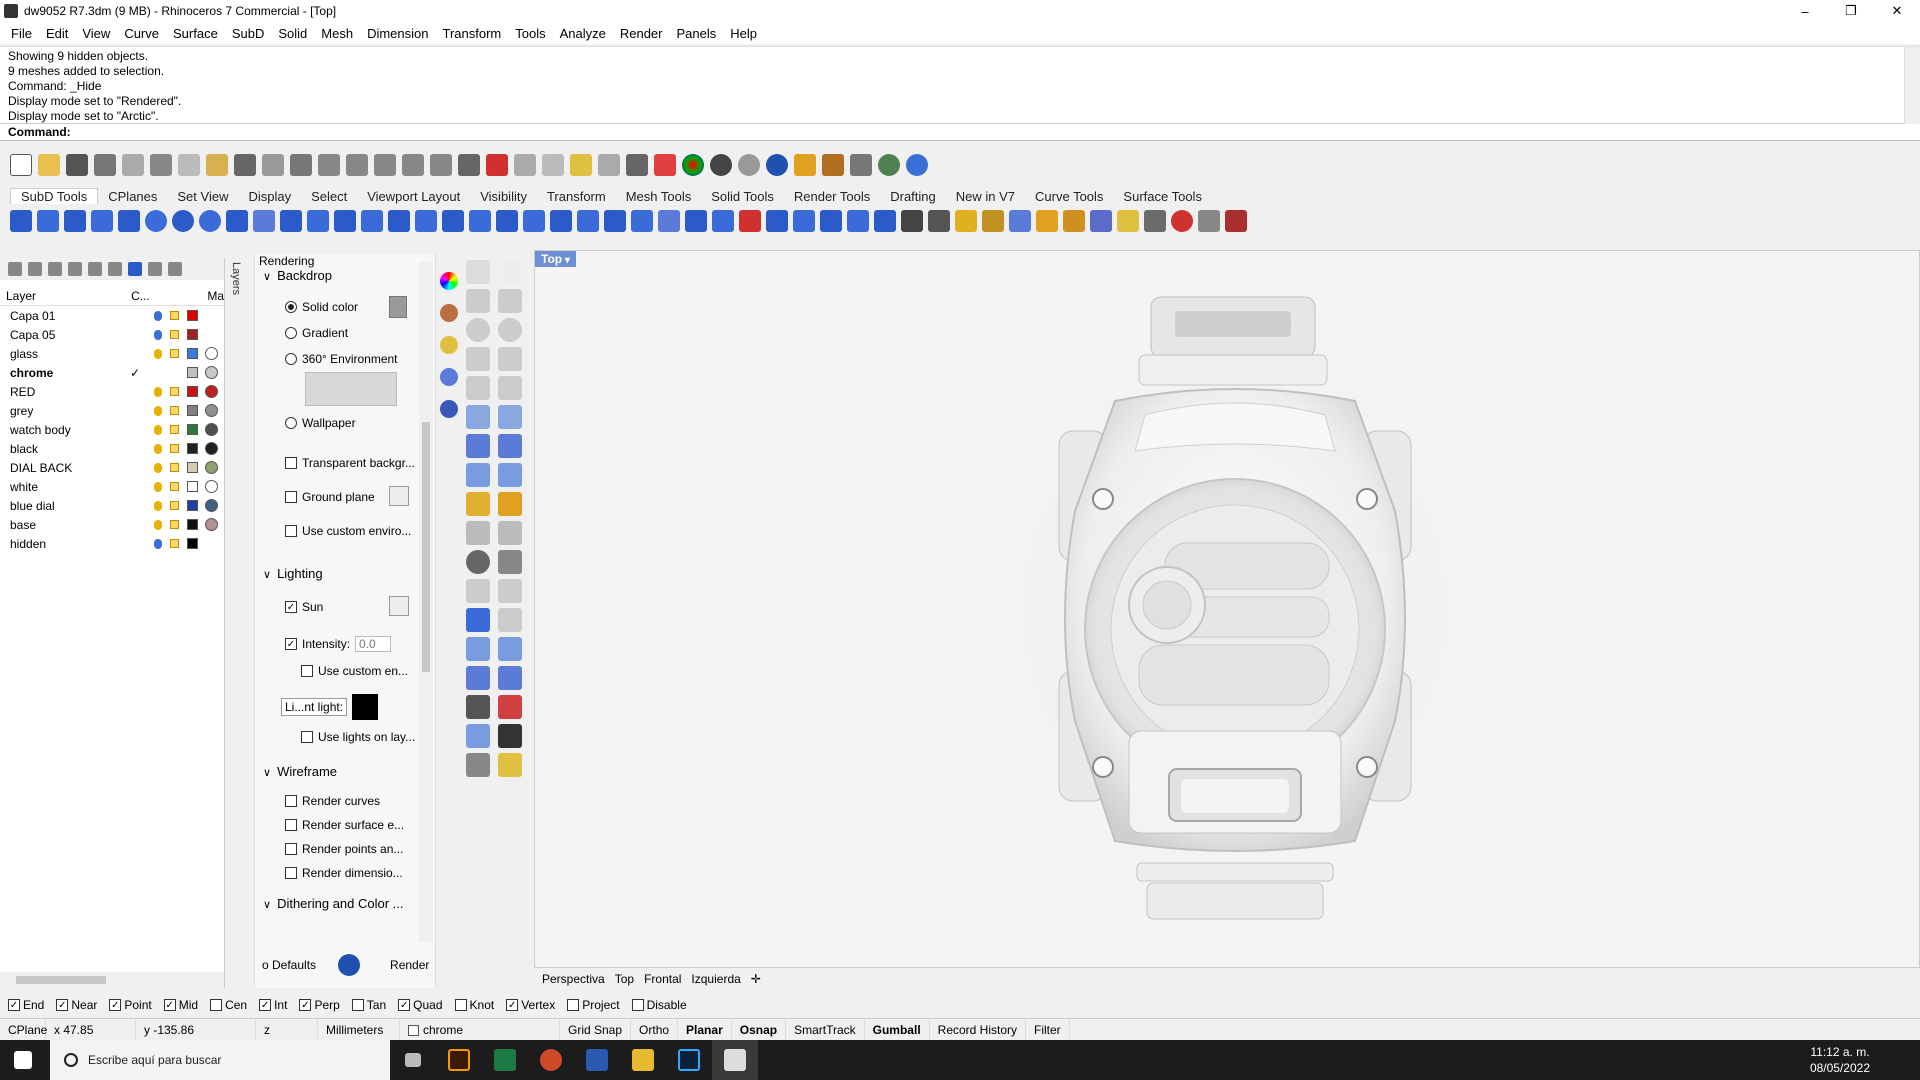 The width and height of the screenshot is (1920, 1080). Describe the element at coordinates (530, 1005) in the screenshot. I see `osnap-vertex: ✓ Vertex` at that location.